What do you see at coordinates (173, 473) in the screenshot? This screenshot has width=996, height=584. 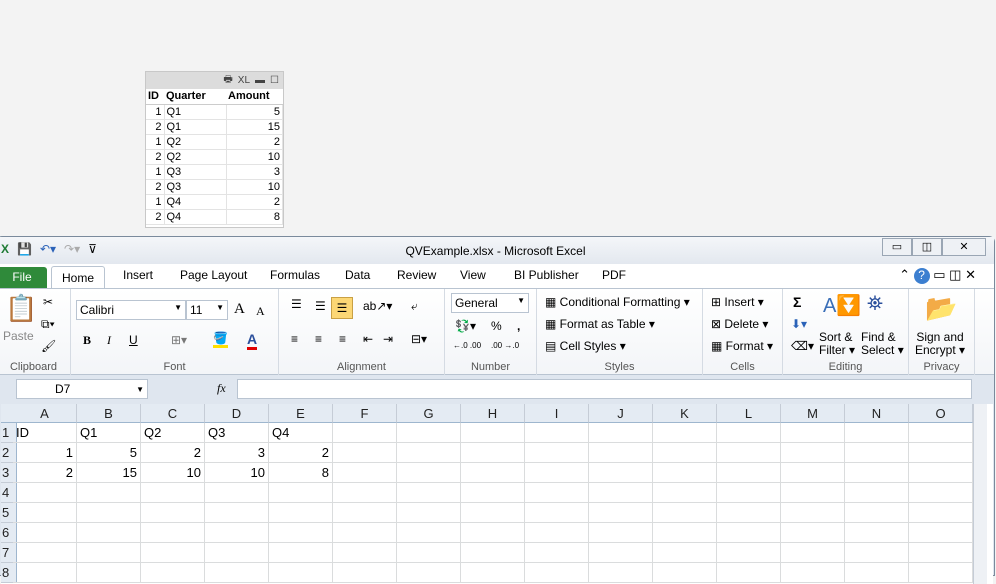 I see `cell: 10` at bounding box center [173, 473].